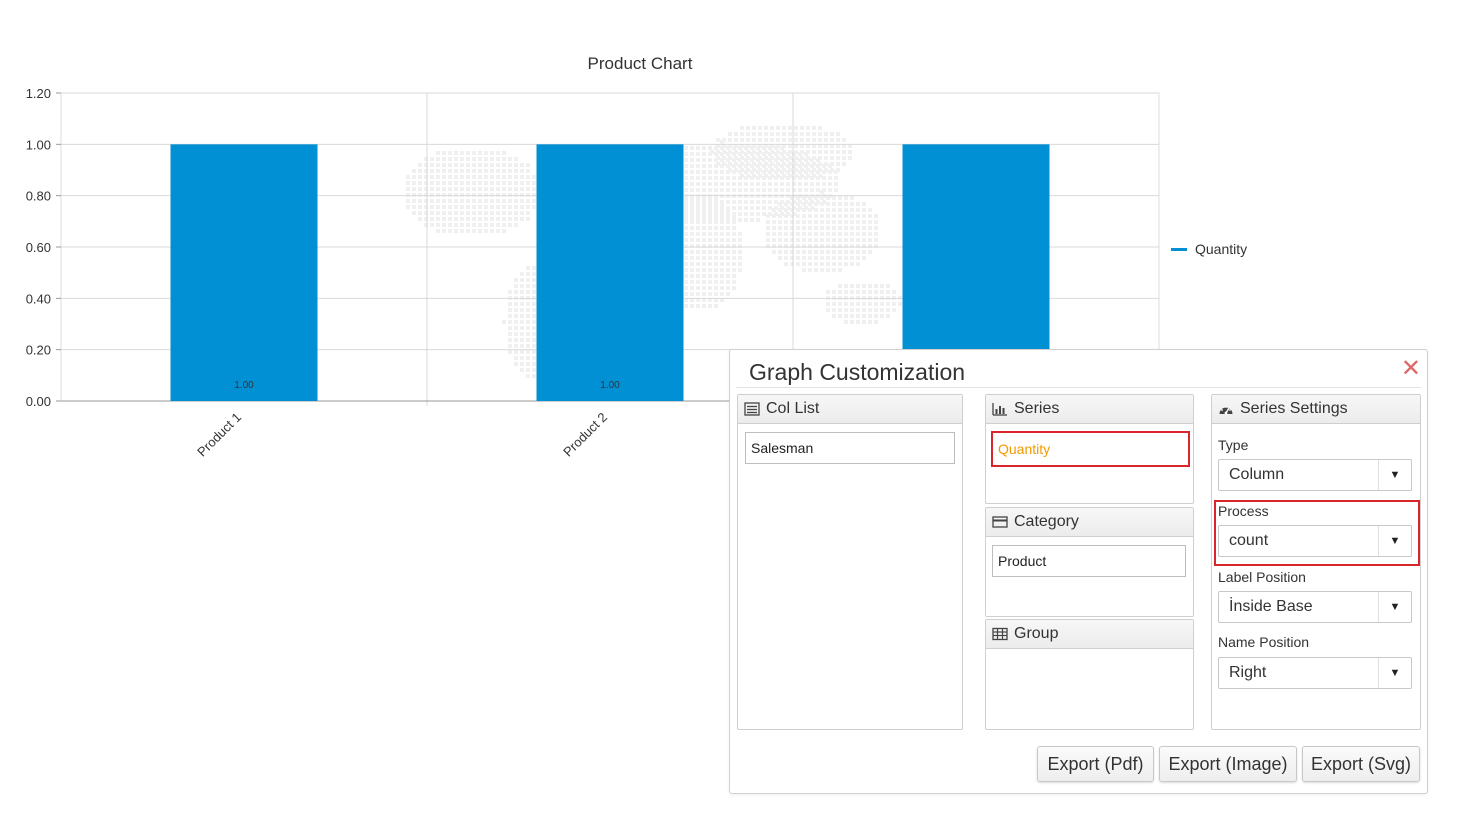  Describe the element at coordinates (1315, 673) in the screenshot. I see `name-position-select: Right ▼` at that location.